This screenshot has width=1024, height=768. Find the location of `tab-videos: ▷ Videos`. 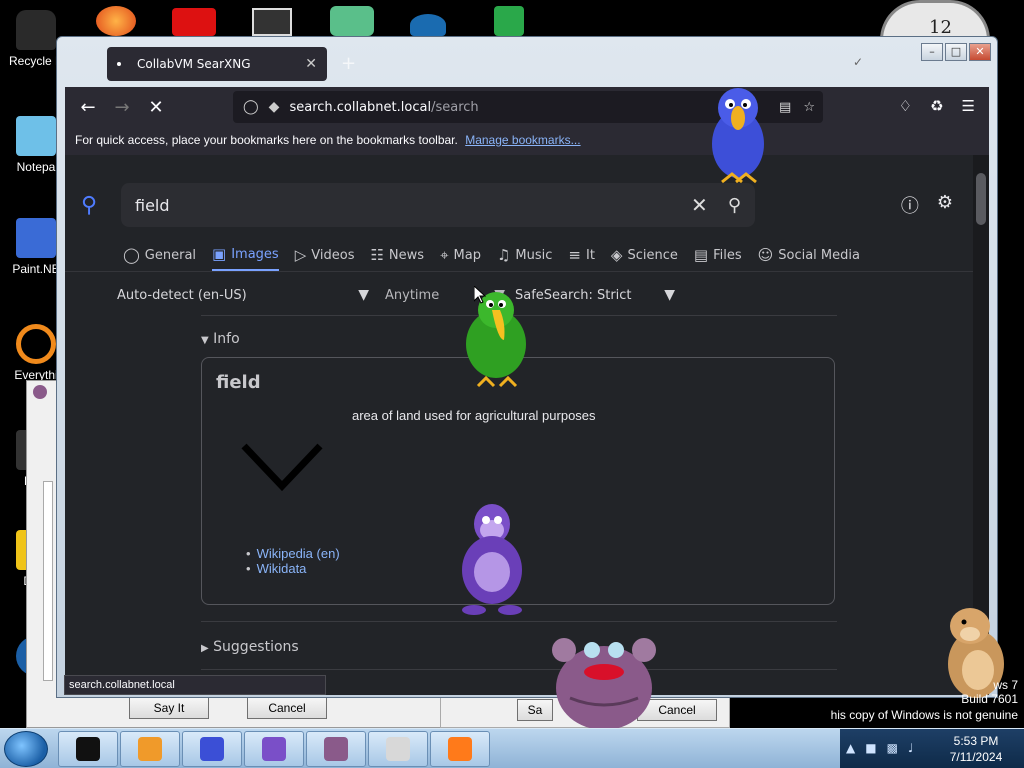

tab-videos: ▷ Videos is located at coordinates (325, 258).